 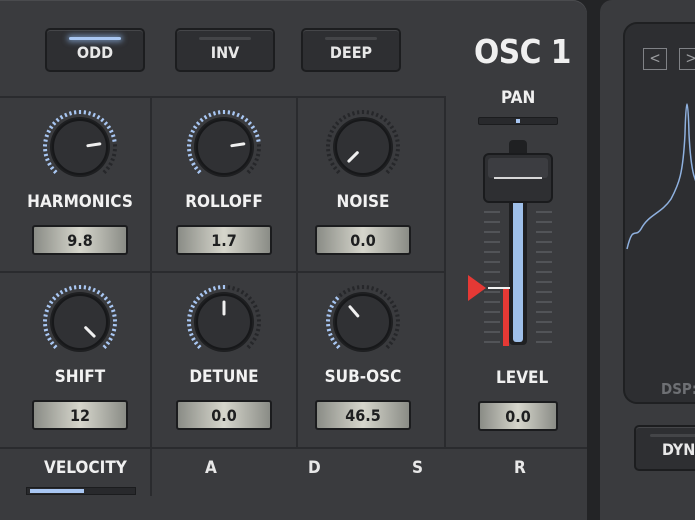 What do you see at coordinates (314, 468) in the screenshot?
I see `decay-label: D` at bounding box center [314, 468].